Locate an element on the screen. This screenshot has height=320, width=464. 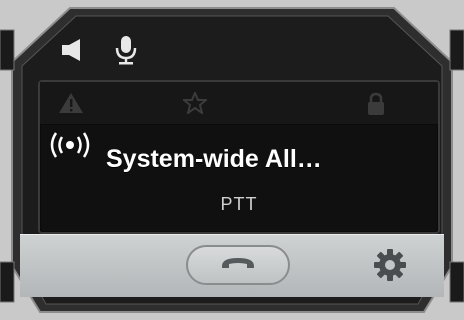
handset-icon is located at coordinates (238, 265).